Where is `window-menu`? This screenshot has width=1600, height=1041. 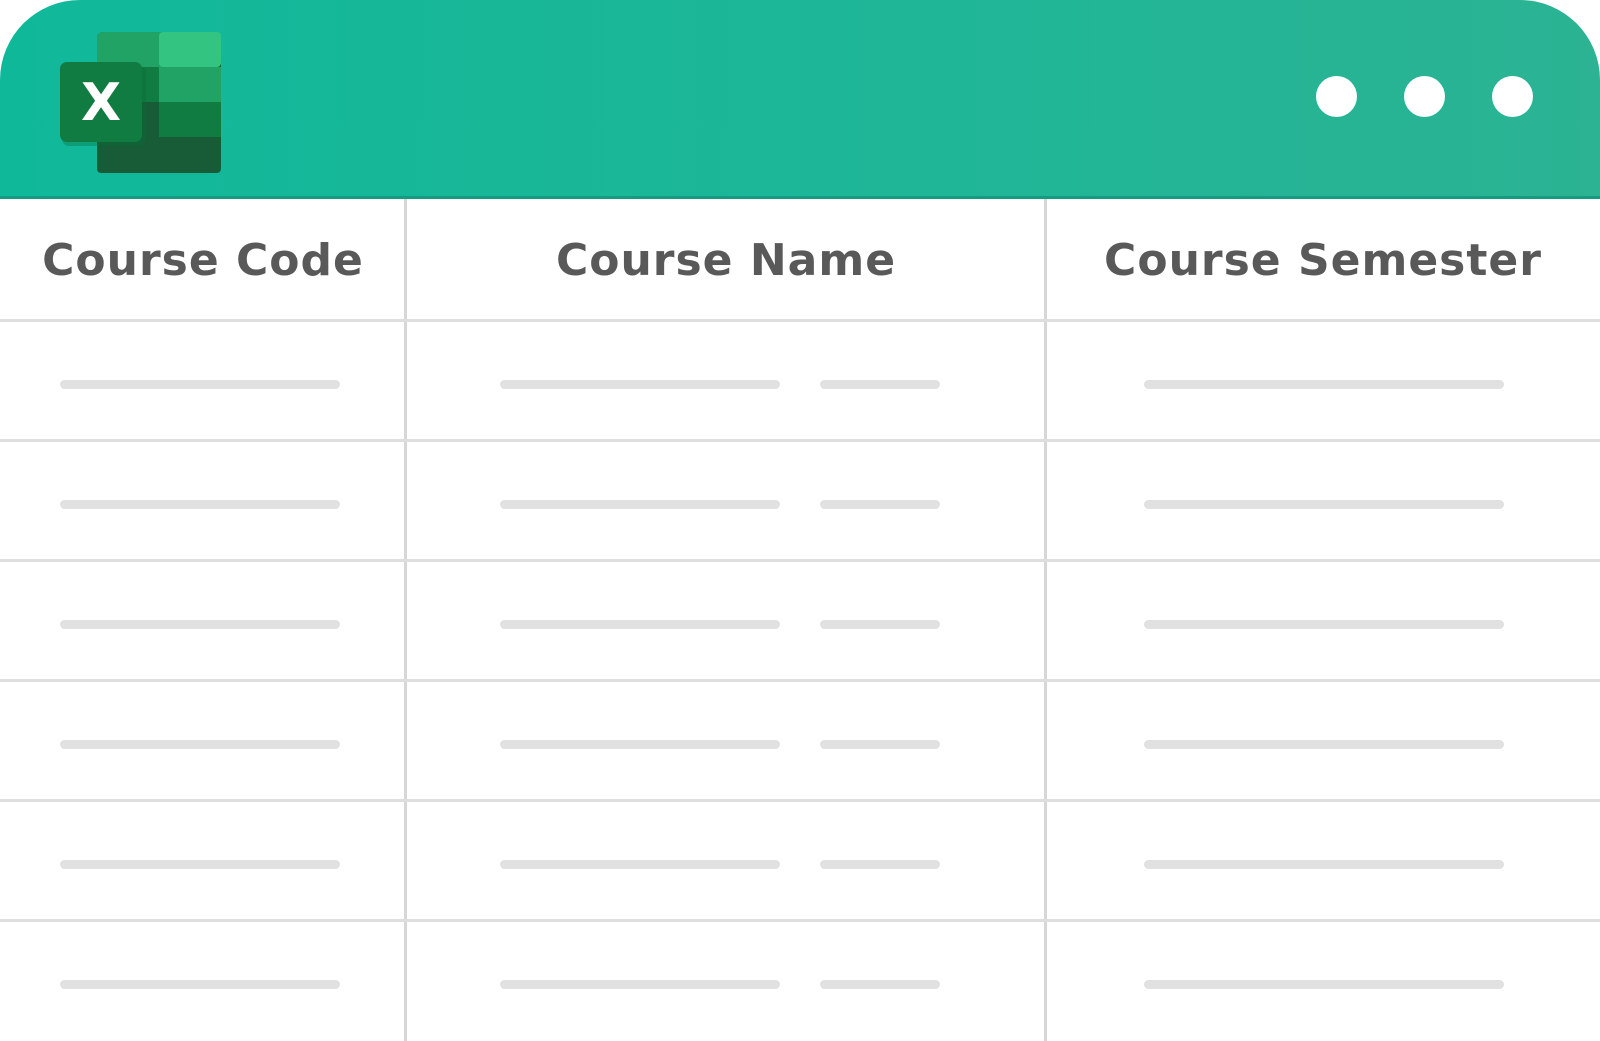 window-menu is located at coordinates (1424, 96).